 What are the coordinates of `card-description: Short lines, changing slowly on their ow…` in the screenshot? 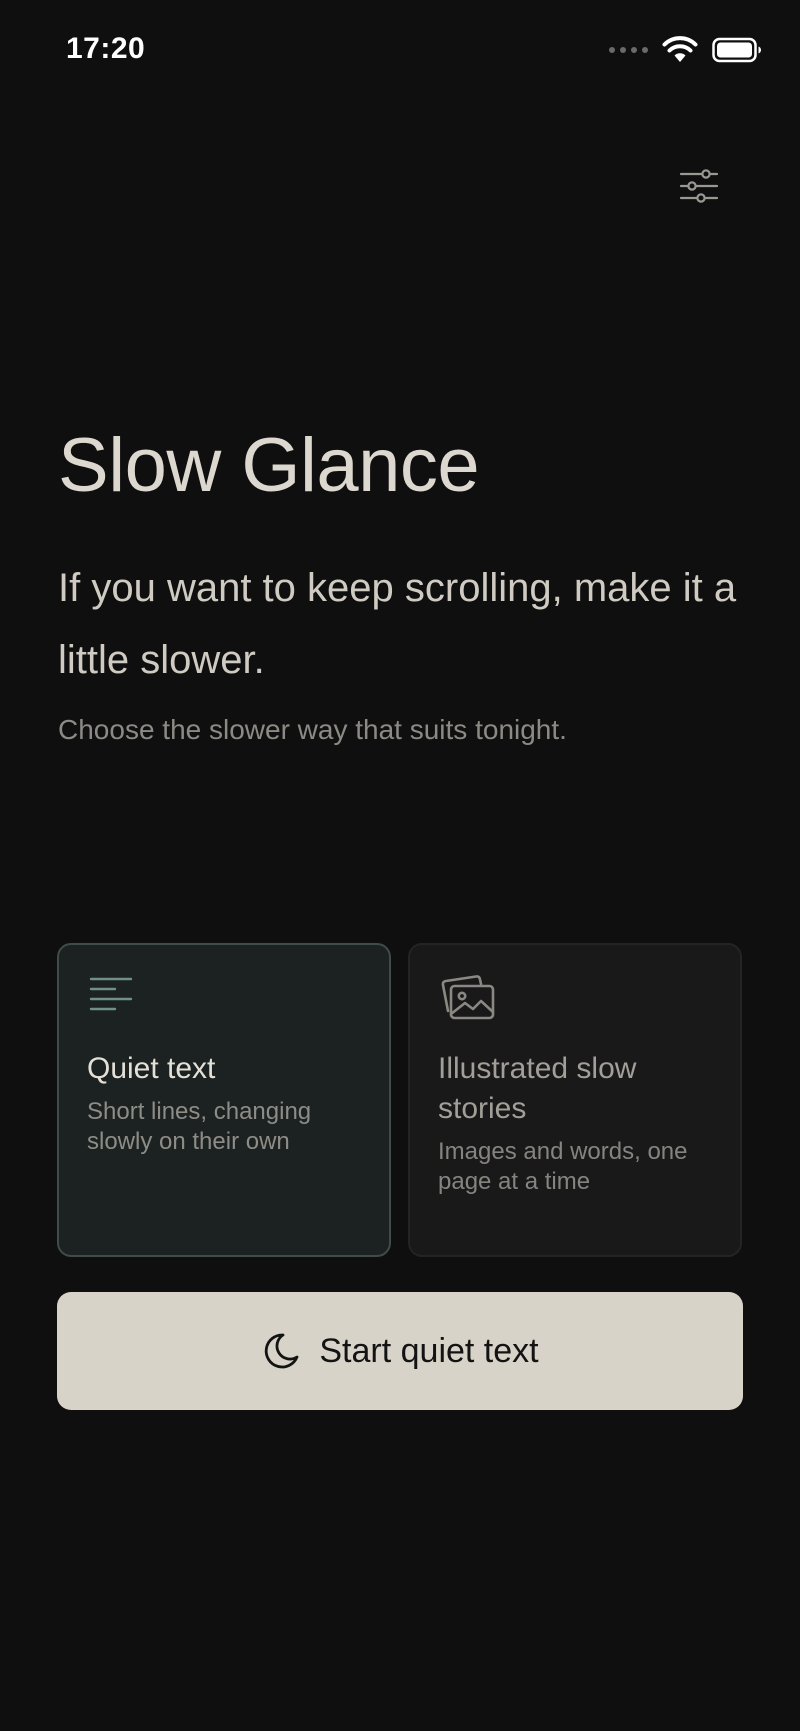 It's located at (199, 1126).